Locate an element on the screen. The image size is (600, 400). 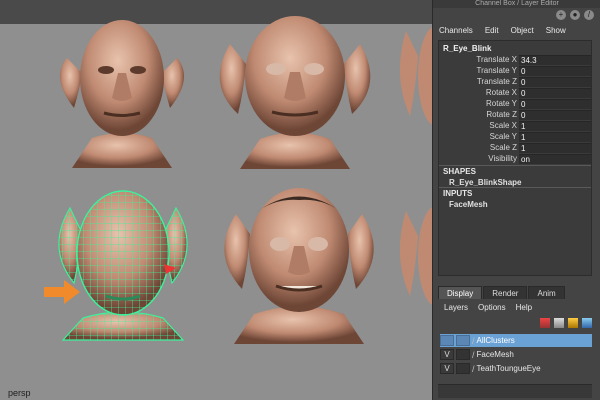
attr-label: Scale X is located at coordinates (479, 125).